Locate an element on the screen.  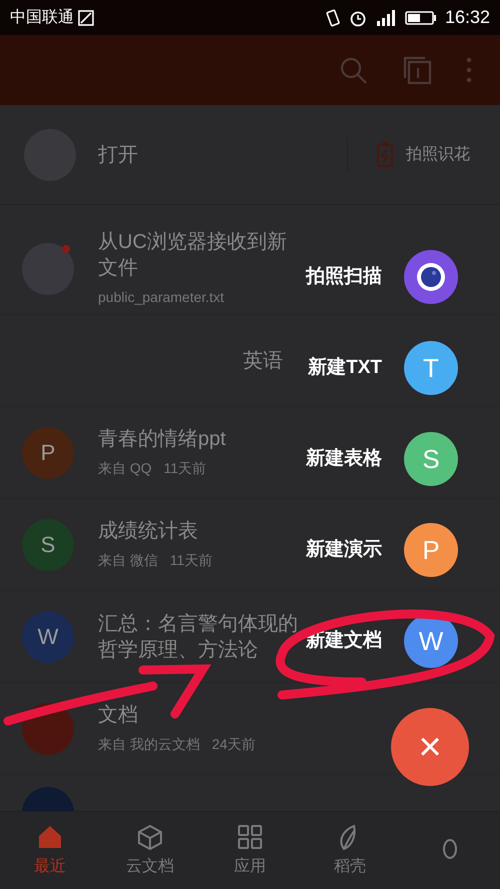
file-source: 来自 微信 is located at coordinates (128, 560).